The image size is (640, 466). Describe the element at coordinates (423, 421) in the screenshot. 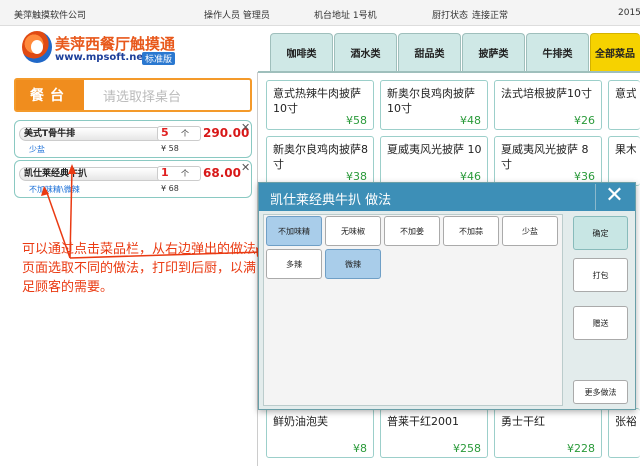

I see `dish-name: 普莱干红2001` at that location.